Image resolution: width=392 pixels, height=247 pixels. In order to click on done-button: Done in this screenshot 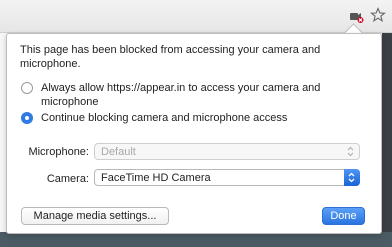, I will do `click(343, 216)`.